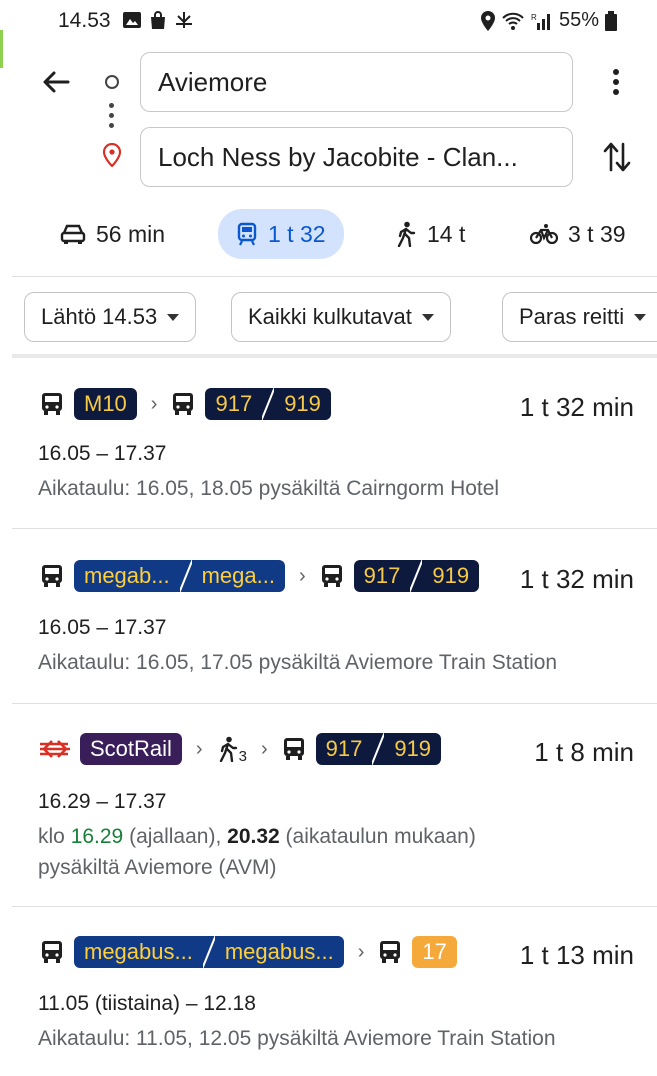 The image size is (657, 1076). What do you see at coordinates (356, 82) in the screenshot?
I see `origin-input: Aviemore` at bounding box center [356, 82].